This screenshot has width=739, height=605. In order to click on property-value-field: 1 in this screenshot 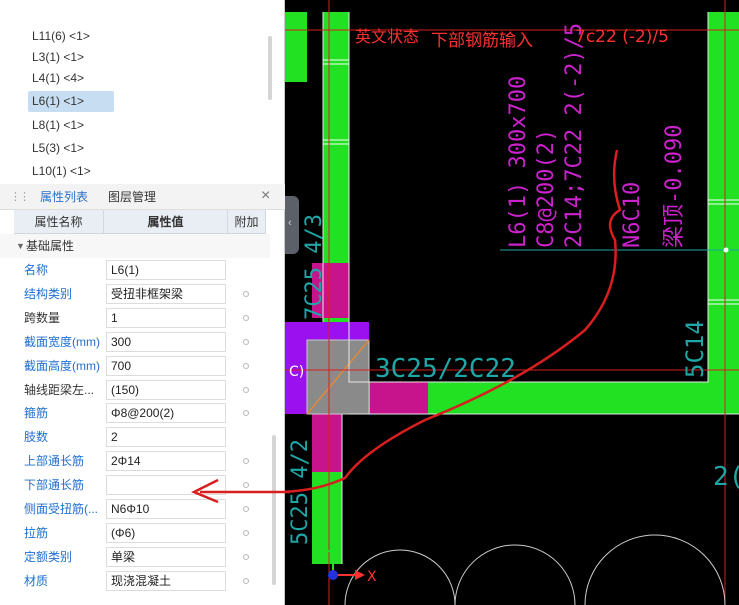, I will do `click(166, 317)`.